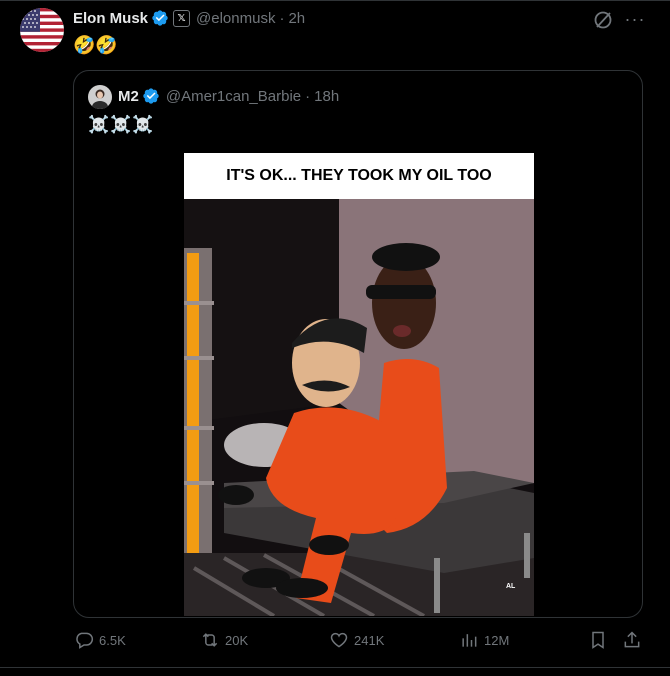 This screenshot has height=676, width=670. I want to click on meme-caption: IT'S OK... THEY TOOK MY OIL TOO, so click(359, 175).